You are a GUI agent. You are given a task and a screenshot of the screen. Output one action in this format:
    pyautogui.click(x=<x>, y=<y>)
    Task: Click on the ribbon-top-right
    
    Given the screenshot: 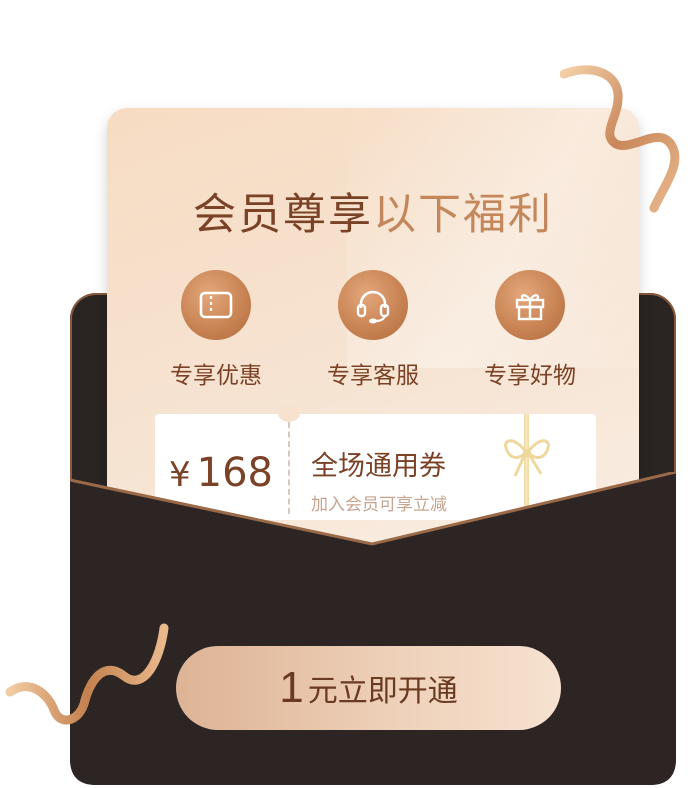 What is the action you would take?
    pyautogui.click(x=620, y=139)
    